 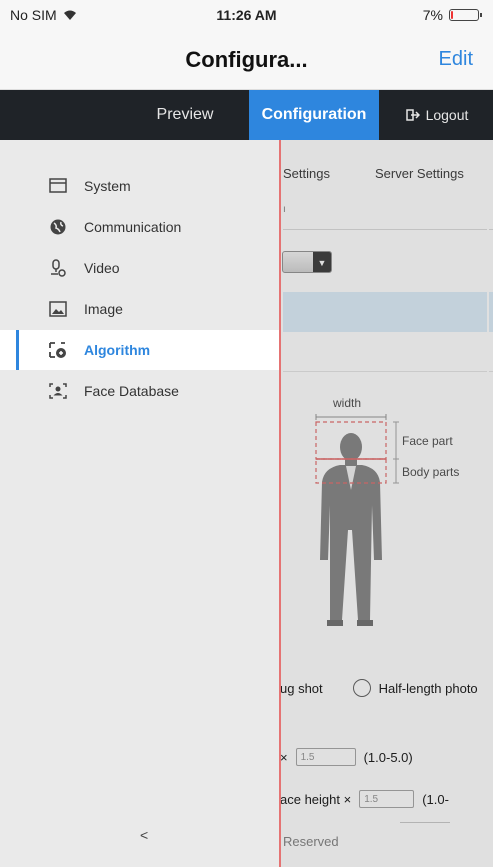 I want to click on collapse-sidebar-button: <, so click(x=144, y=835).